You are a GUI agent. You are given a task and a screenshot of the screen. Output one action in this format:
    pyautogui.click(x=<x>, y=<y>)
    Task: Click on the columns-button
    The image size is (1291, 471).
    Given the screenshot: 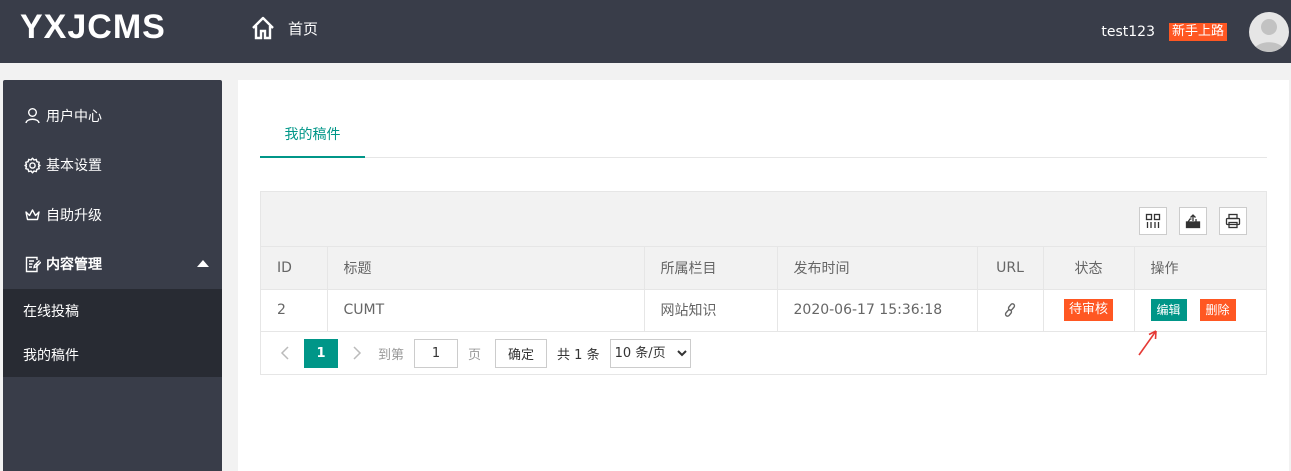 What is the action you would take?
    pyautogui.click(x=1153, y=221)
    